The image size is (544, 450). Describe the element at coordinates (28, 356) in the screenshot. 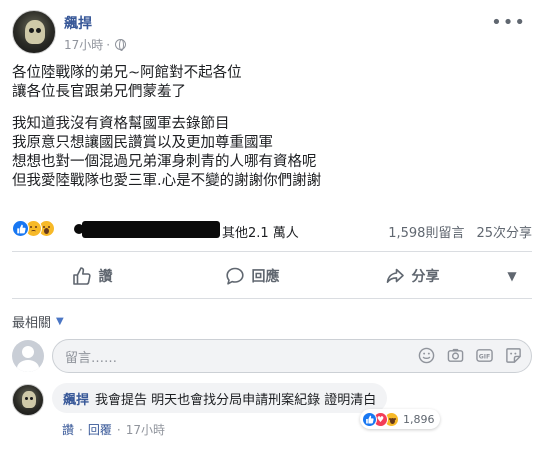

I see `current-user-avatar` at that location.